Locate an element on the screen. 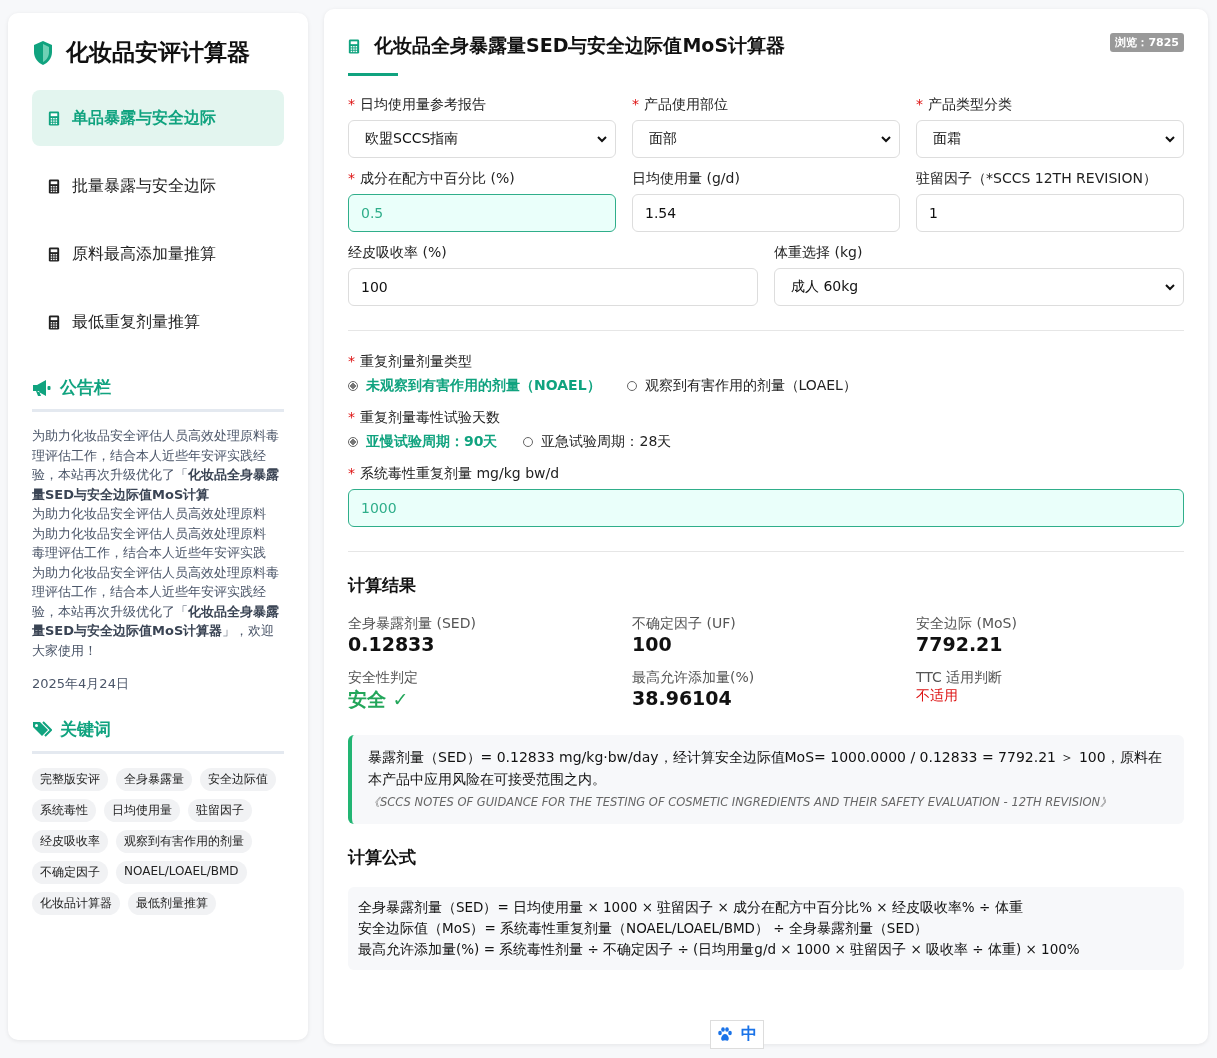 This screenshot has height=1058, width=1217. field-label: 系统毒性重复剂量 mg/kg bw/d is located at coordinates (460, 473).